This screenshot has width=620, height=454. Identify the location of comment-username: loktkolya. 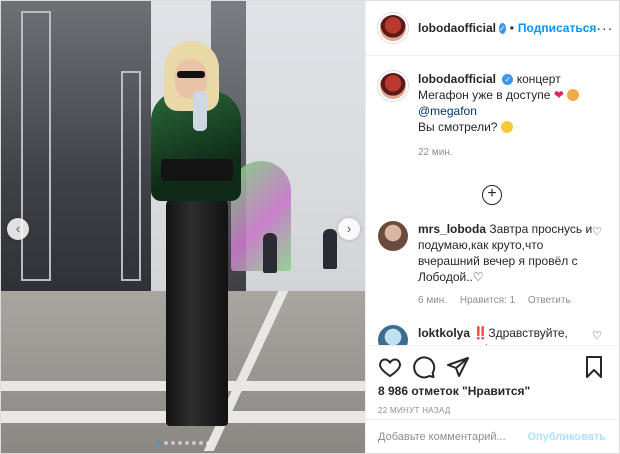
(444, 333).